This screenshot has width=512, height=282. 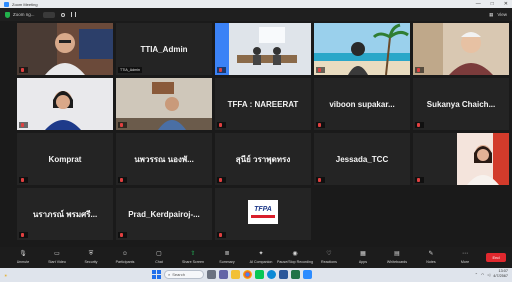 I want to click on toolbar-label: Apps, so click(x=363, y=262).